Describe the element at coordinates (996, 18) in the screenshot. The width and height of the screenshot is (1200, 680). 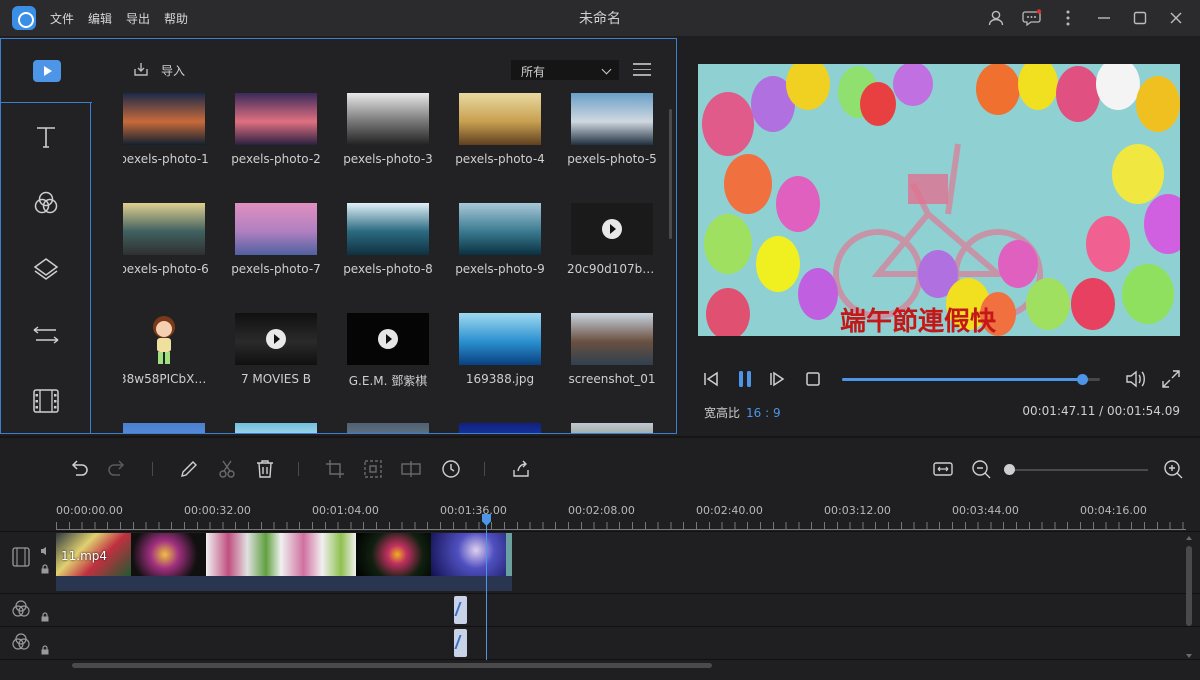
I see `user-icon` at that location.